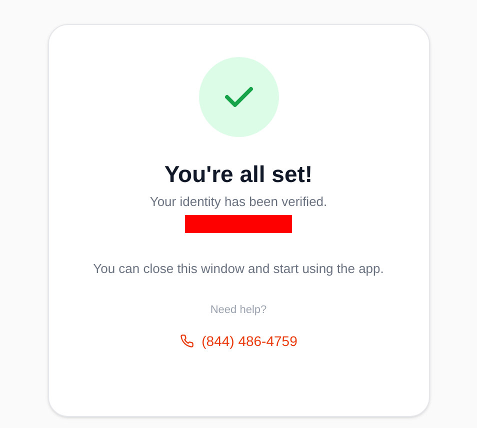 The height and width of the screenshot is (428, 477). What do you see at coordinates (238, 310) in the screenshot?
I see `help-label: Need help?` at bounding box center [238, 310].